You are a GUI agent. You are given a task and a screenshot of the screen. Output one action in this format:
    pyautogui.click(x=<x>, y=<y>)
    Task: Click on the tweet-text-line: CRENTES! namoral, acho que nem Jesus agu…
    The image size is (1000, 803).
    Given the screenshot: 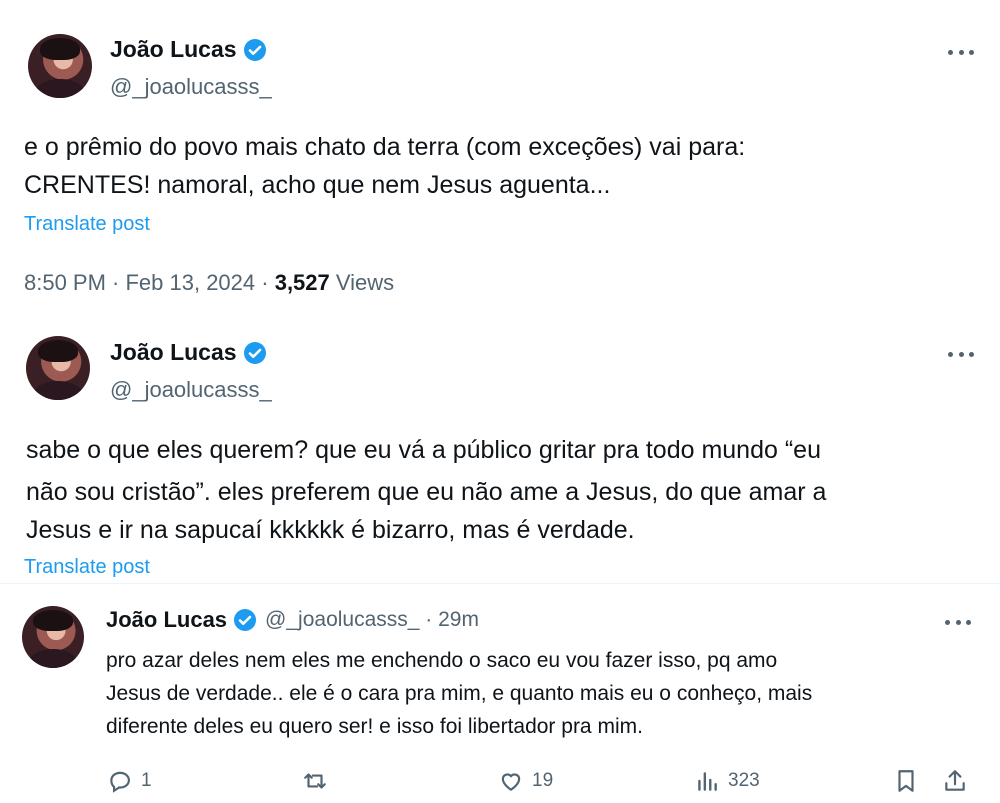 What is the action you would take?
    pyautogui.click(x=317, y=185)
    